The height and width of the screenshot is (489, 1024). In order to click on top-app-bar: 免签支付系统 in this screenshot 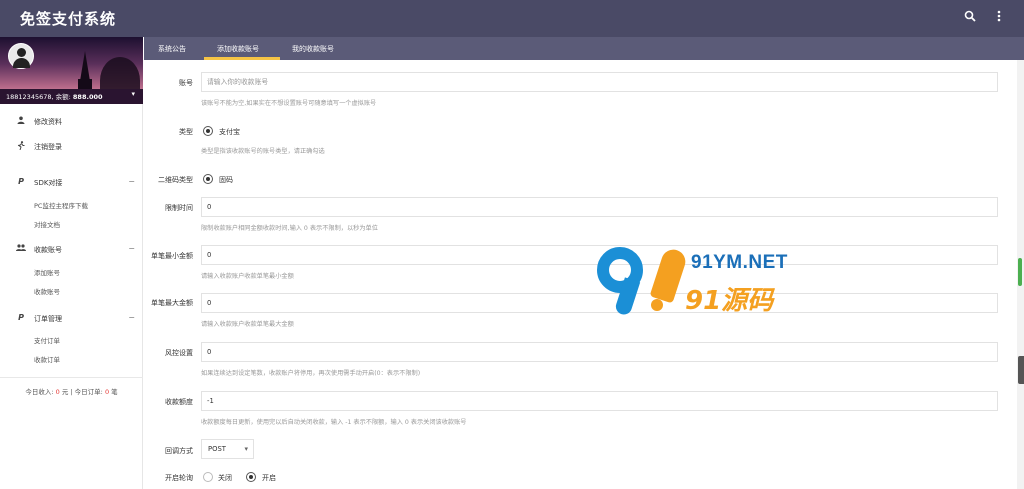, I will do `click(512, 18)`.